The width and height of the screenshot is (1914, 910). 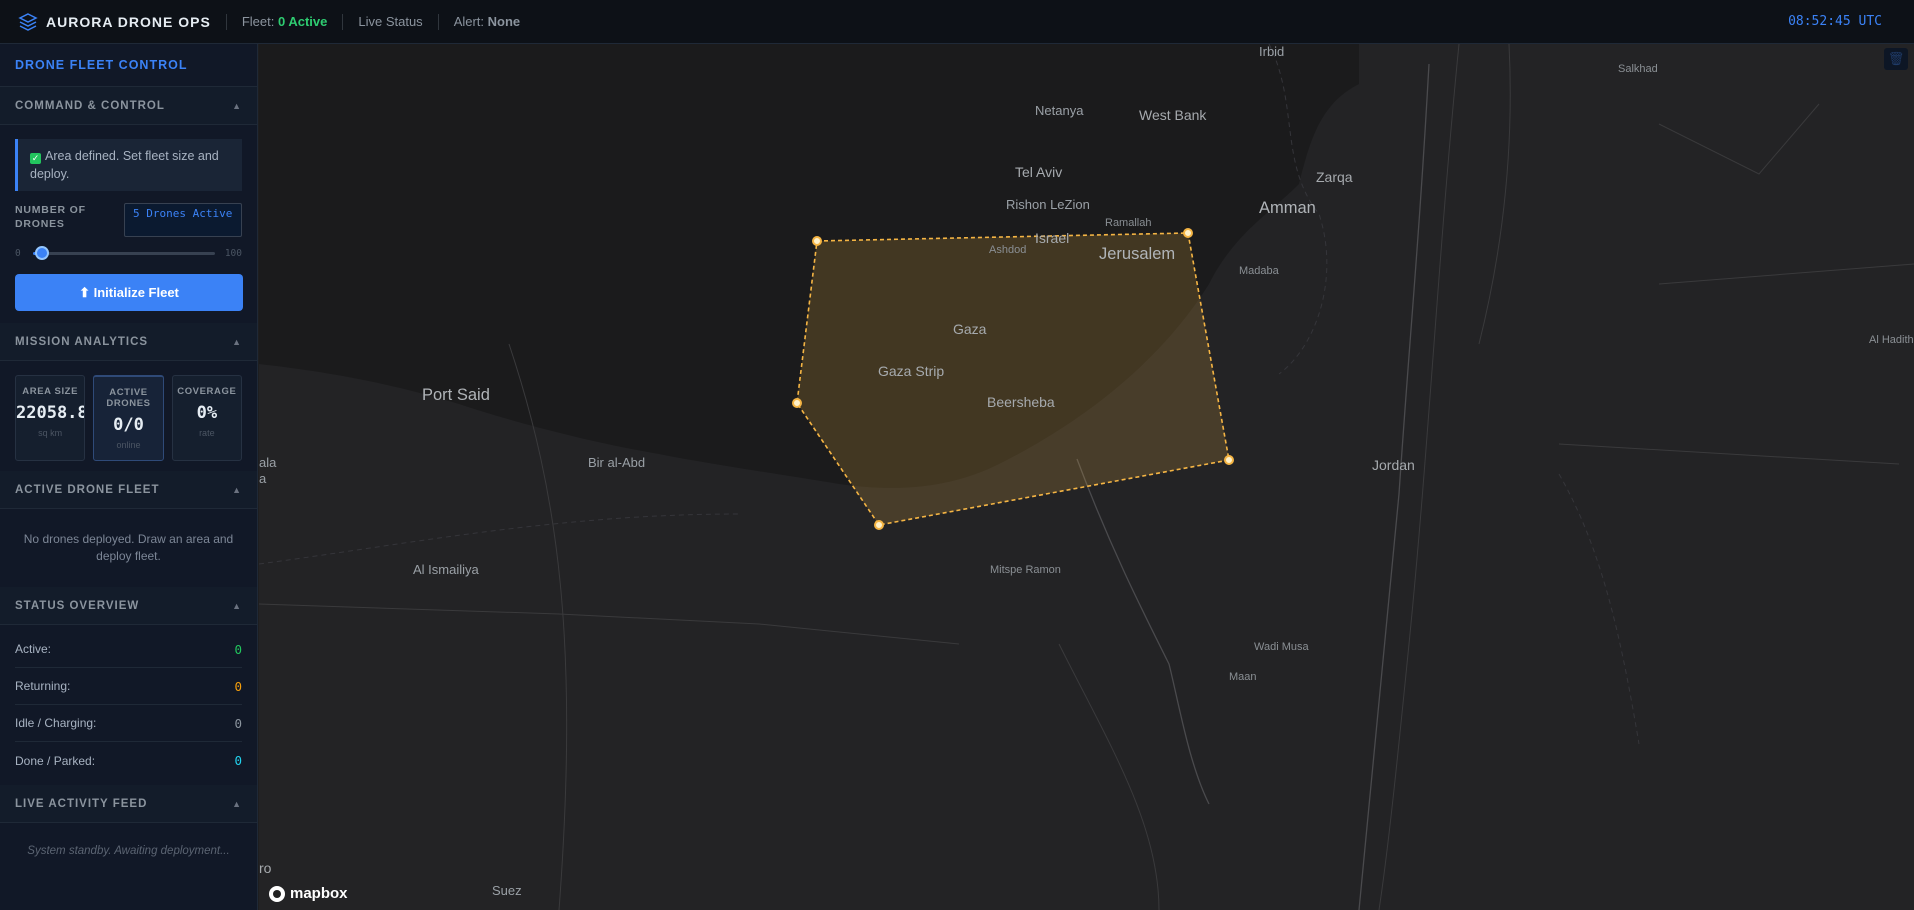 I want to click on map-label: Al Hadith, so click(x=1891, y=340).